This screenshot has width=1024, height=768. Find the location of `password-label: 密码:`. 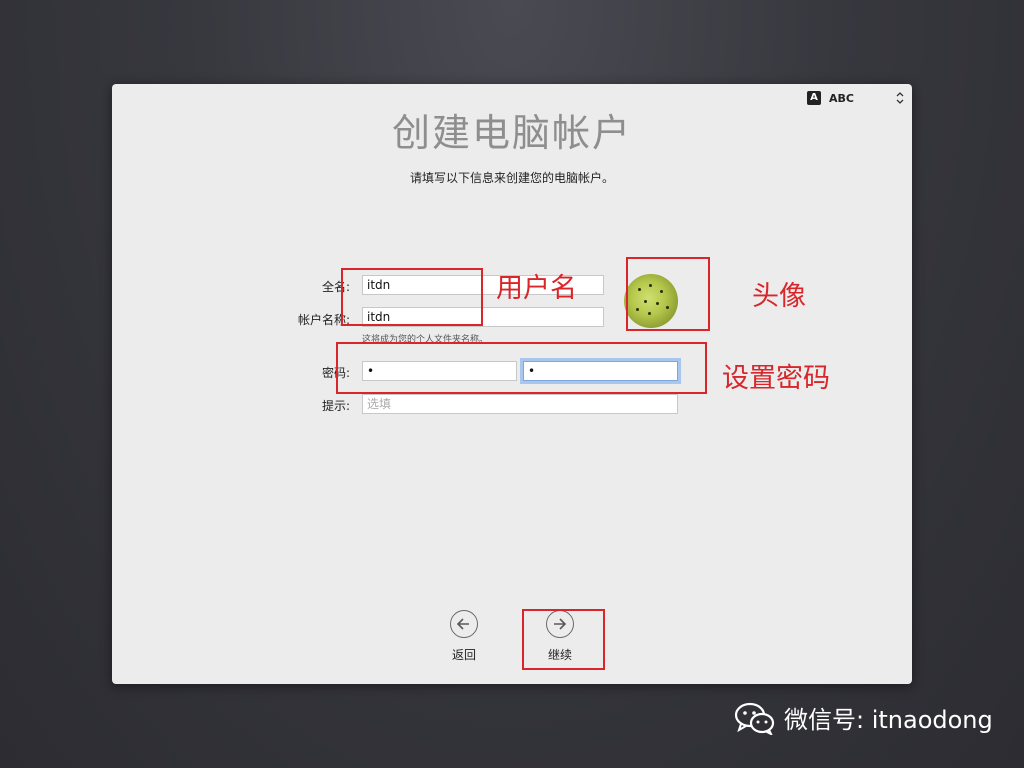

password-label: 密码: is located at coordinates (335, 373).